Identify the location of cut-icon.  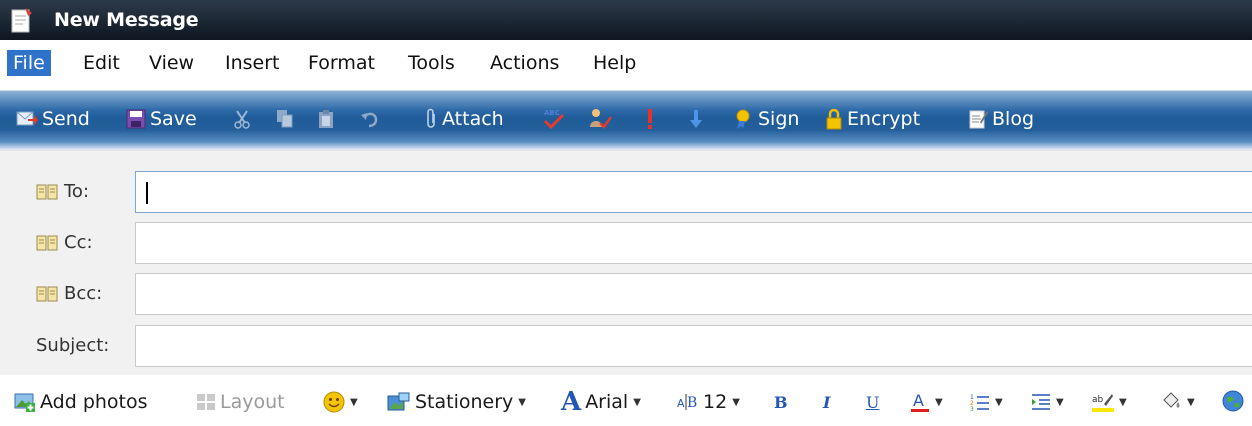
(242, 119).